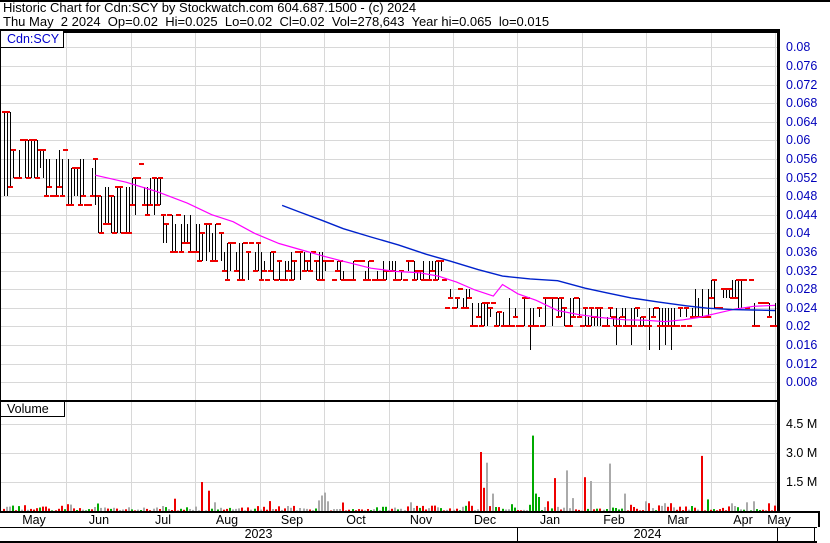  I want to click on price-tick-label: 0.02, so click(798, 326).